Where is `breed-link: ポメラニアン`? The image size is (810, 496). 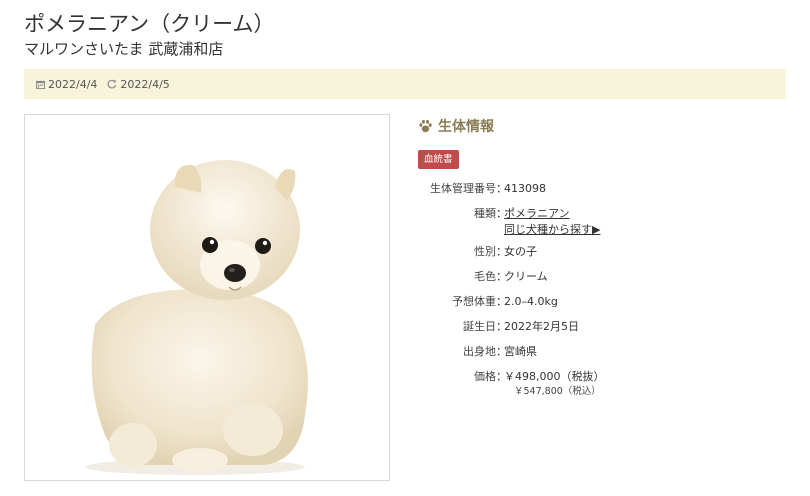
breed-link: ポメラニアン is located at coordinates (626, 214).